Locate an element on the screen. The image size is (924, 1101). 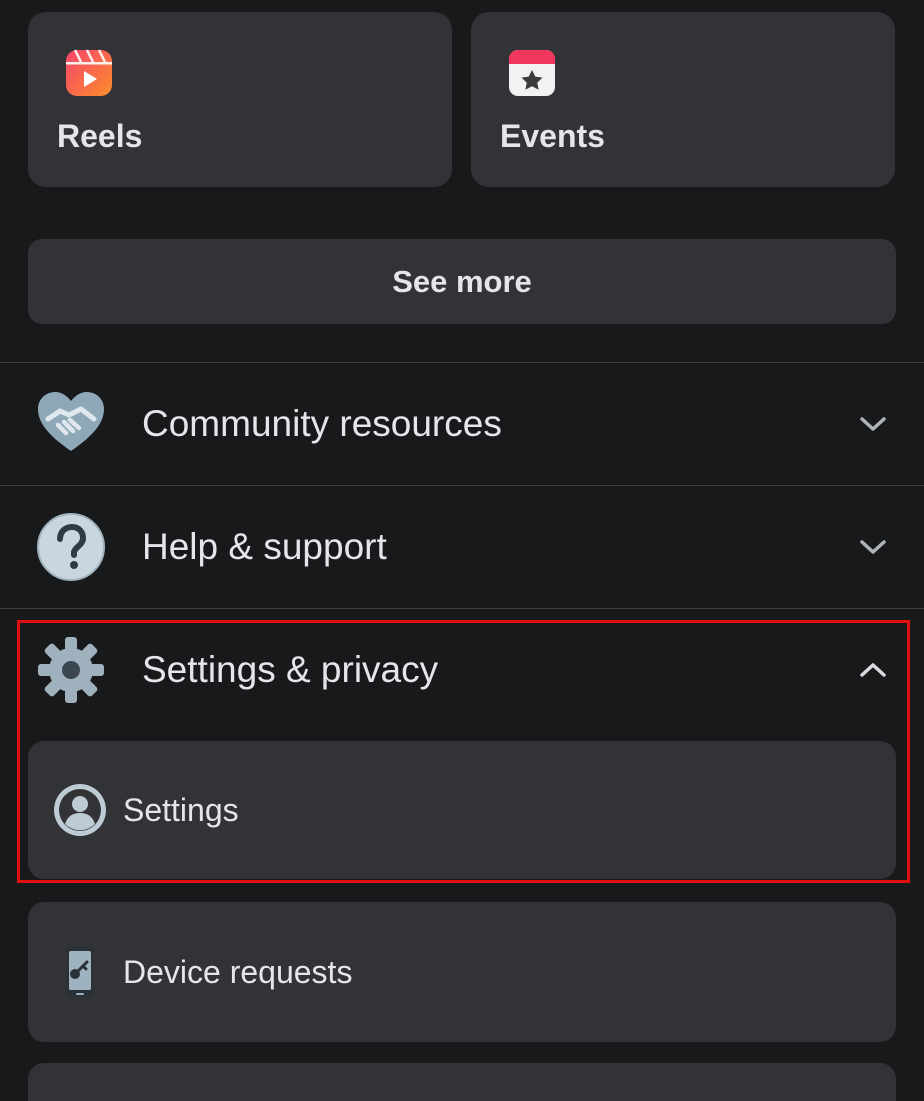
phone-key-icon is located at coordinates (80, 972).